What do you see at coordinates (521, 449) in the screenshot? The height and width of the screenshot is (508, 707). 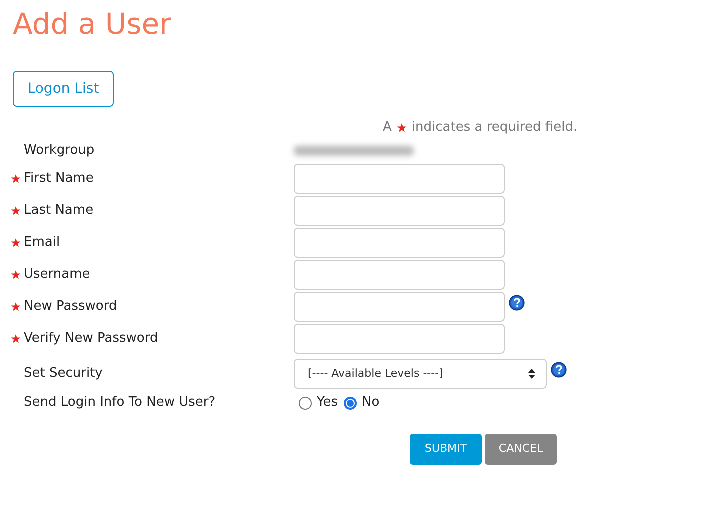 I see `cancel-button: CANCEL` at bounding box center [521, 449].